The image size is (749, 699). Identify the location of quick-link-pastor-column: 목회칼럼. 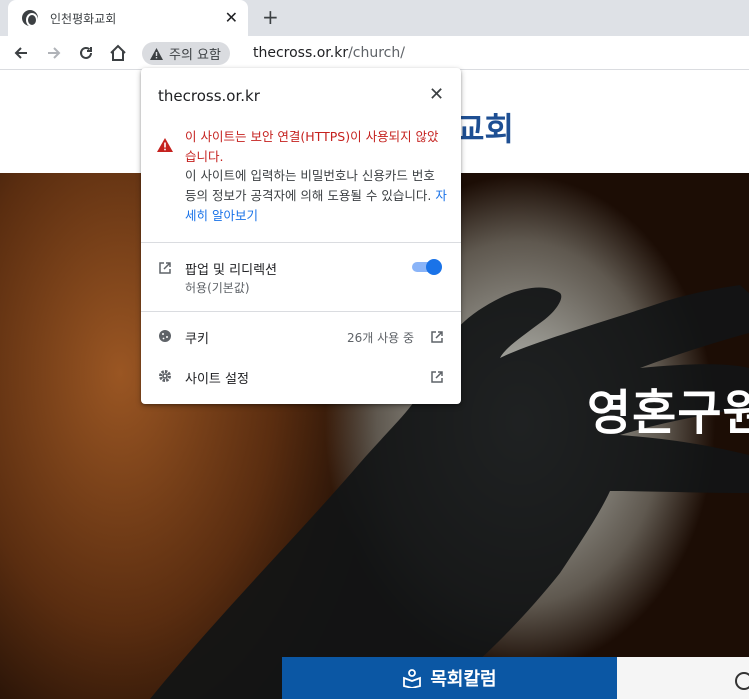
(449, 678).